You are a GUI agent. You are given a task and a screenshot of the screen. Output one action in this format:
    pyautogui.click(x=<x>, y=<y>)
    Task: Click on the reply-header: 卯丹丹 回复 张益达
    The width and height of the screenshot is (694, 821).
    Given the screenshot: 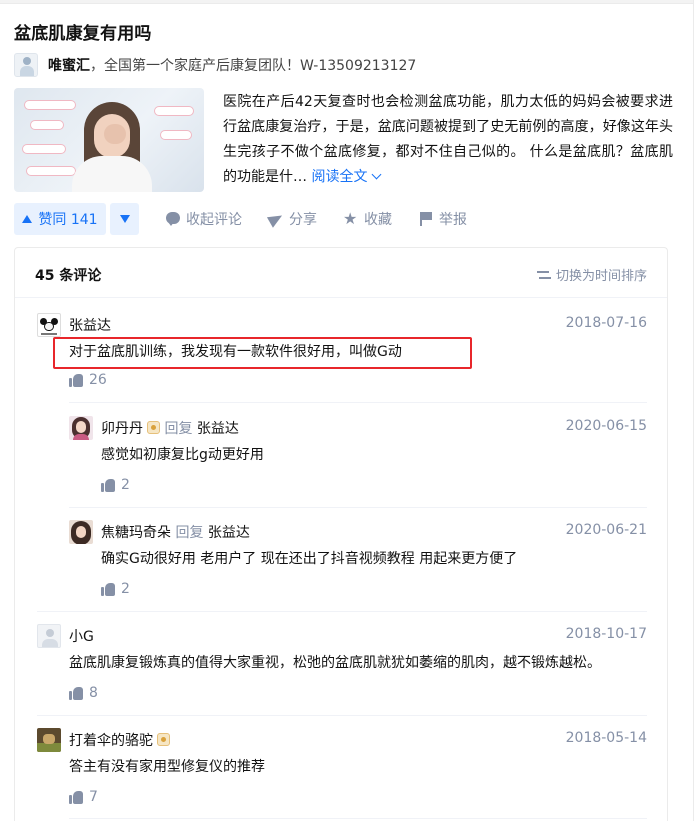 What is the action you would take?
    pyautogui.click(x=170, y=428)
    